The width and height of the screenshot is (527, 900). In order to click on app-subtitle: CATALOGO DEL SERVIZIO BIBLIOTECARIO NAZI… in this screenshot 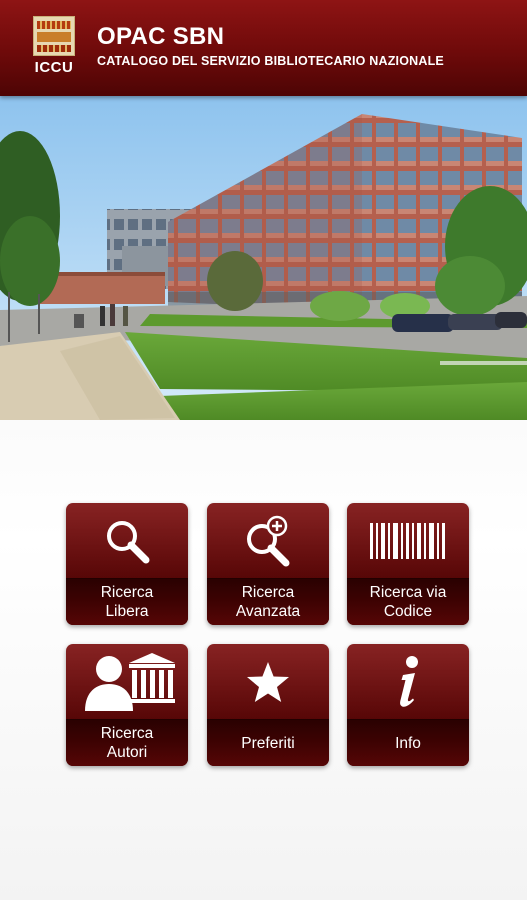, I will do `click(270, 61)`.